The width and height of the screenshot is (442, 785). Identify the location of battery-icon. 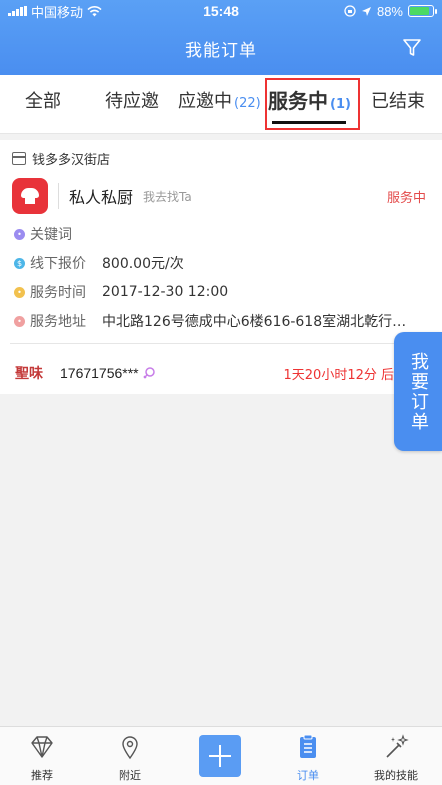
(422, 11).